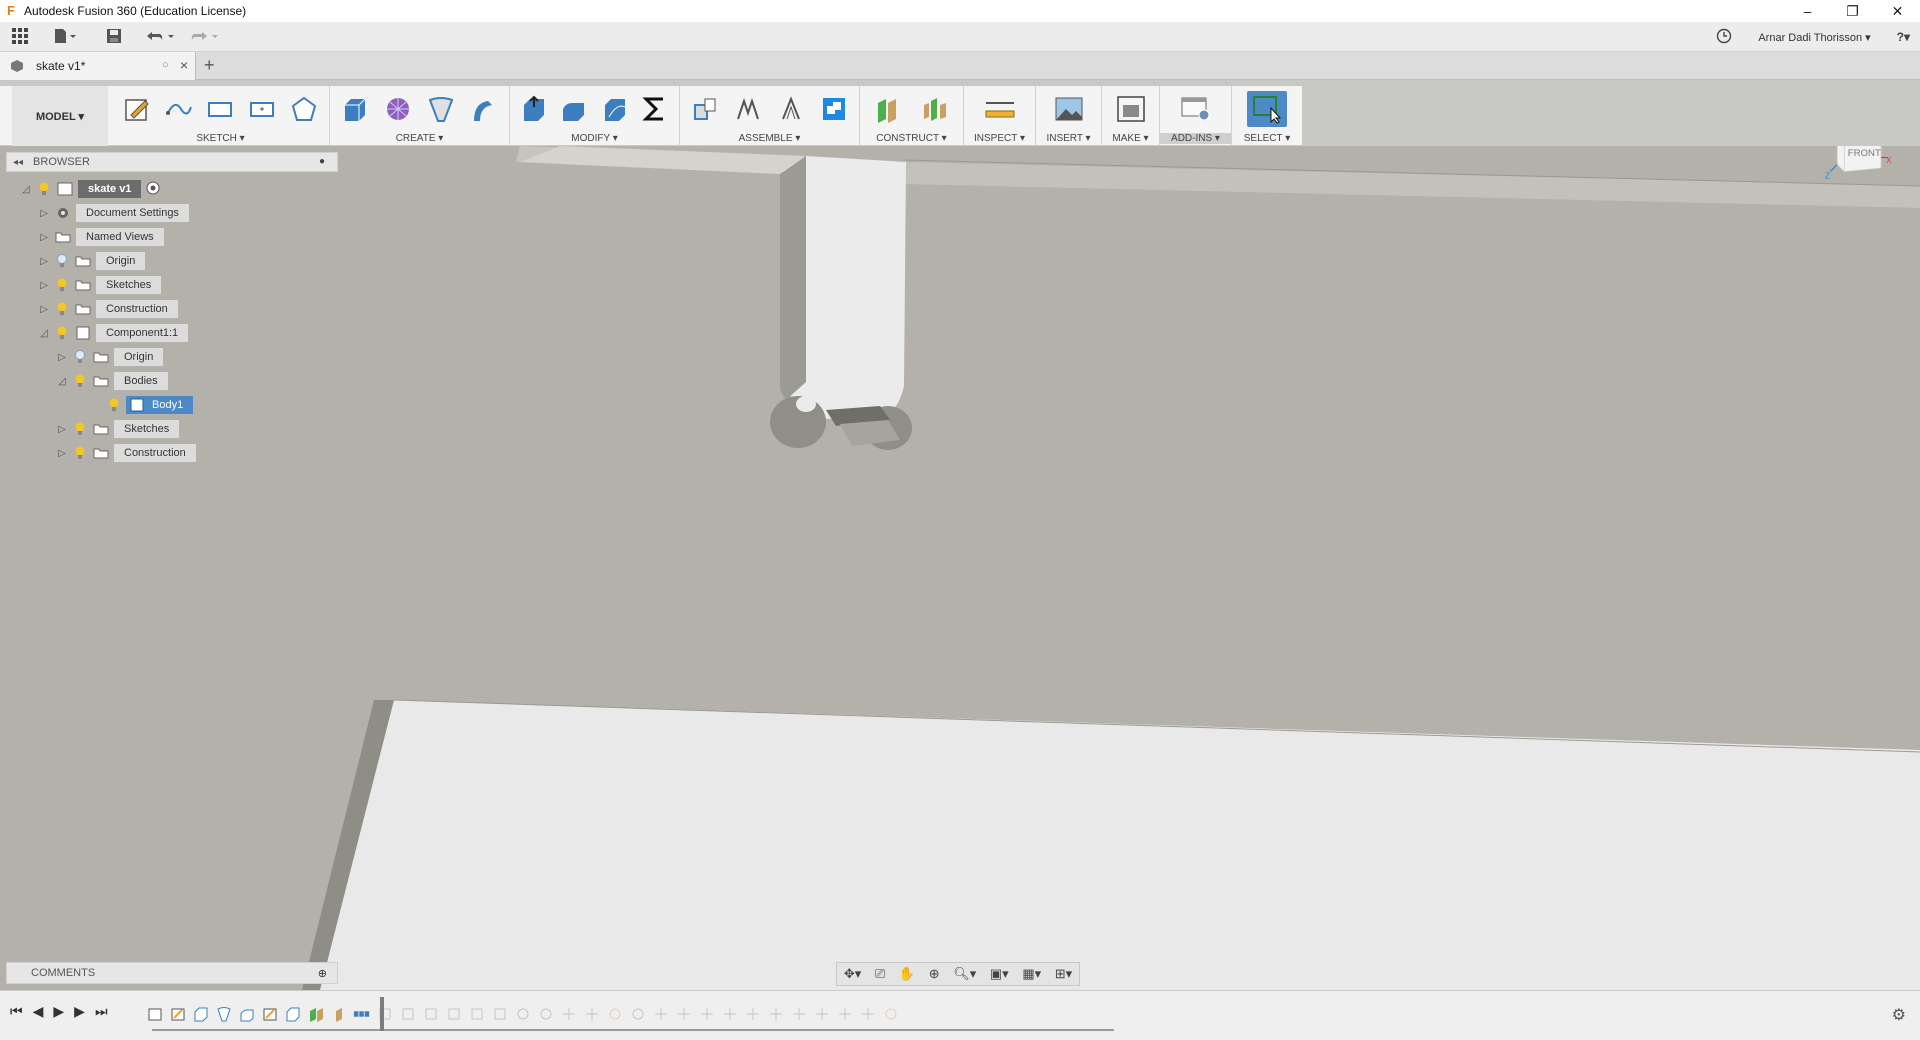 The image size is (1920, 1040). What do you see at coordinates (114, 38) in the screenshot?
I see `save-icon` at bounding box center [114, 38].